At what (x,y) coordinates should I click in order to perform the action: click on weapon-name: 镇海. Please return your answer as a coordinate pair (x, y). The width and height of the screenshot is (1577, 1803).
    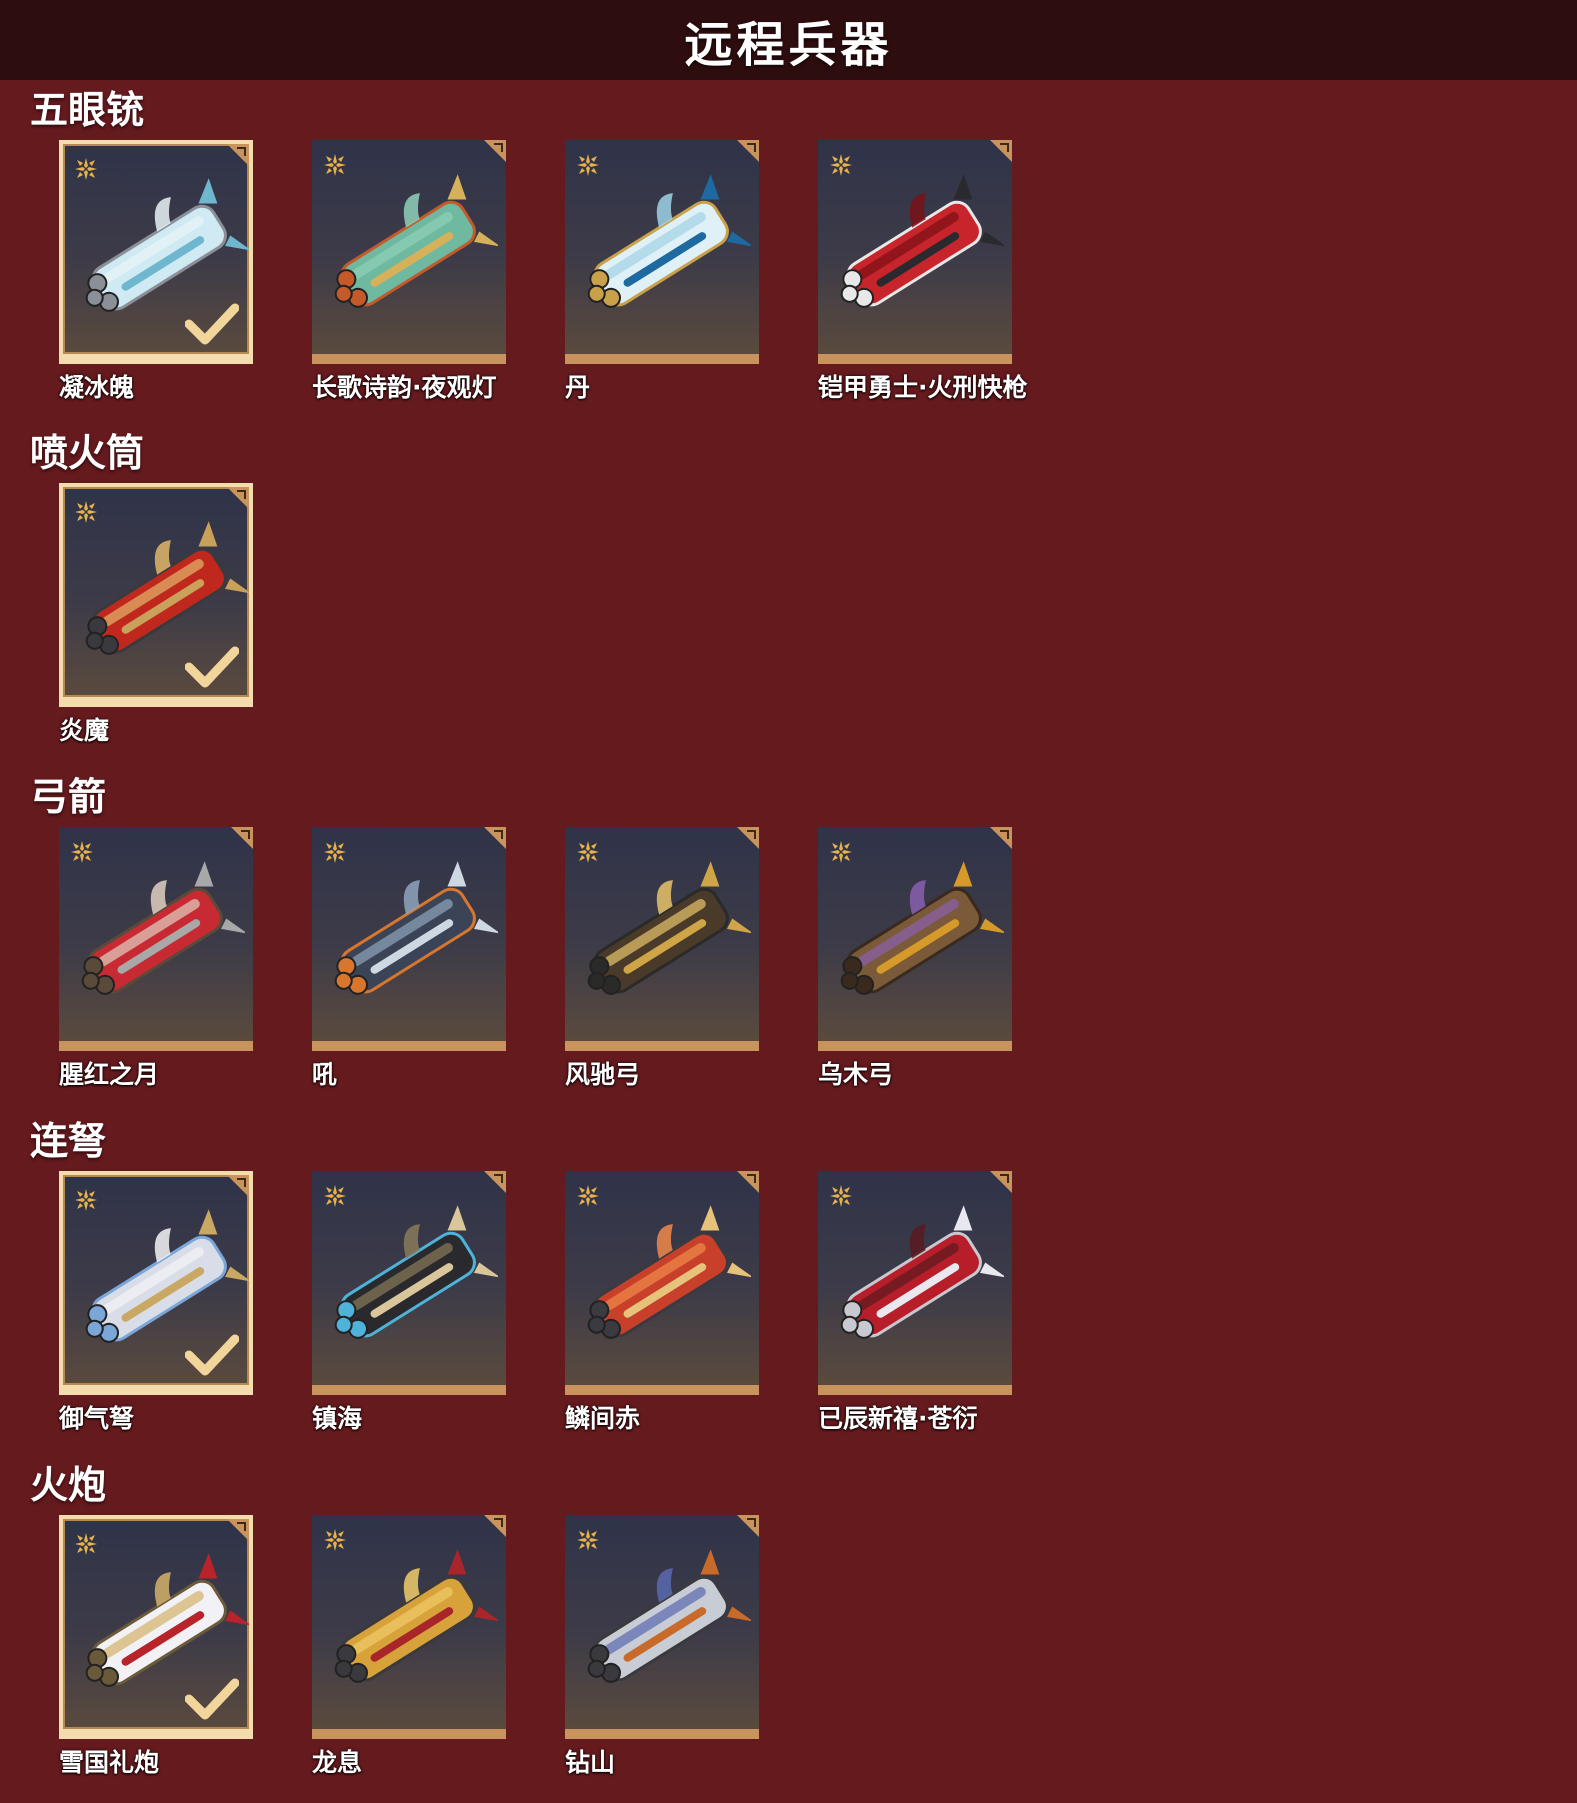
    Looking at the image, I should click on (337, 1418).